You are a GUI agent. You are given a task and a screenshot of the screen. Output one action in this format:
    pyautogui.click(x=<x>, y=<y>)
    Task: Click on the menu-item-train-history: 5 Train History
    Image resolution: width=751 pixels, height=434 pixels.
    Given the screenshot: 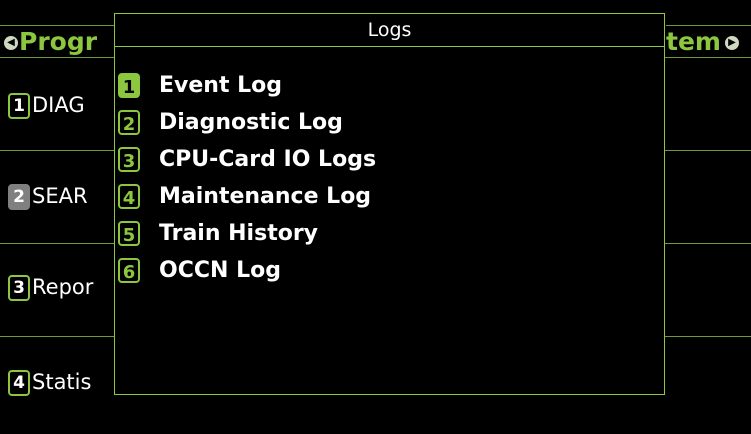 What is the action you would take?
    pyautogui.click(x=247, y=233)
    